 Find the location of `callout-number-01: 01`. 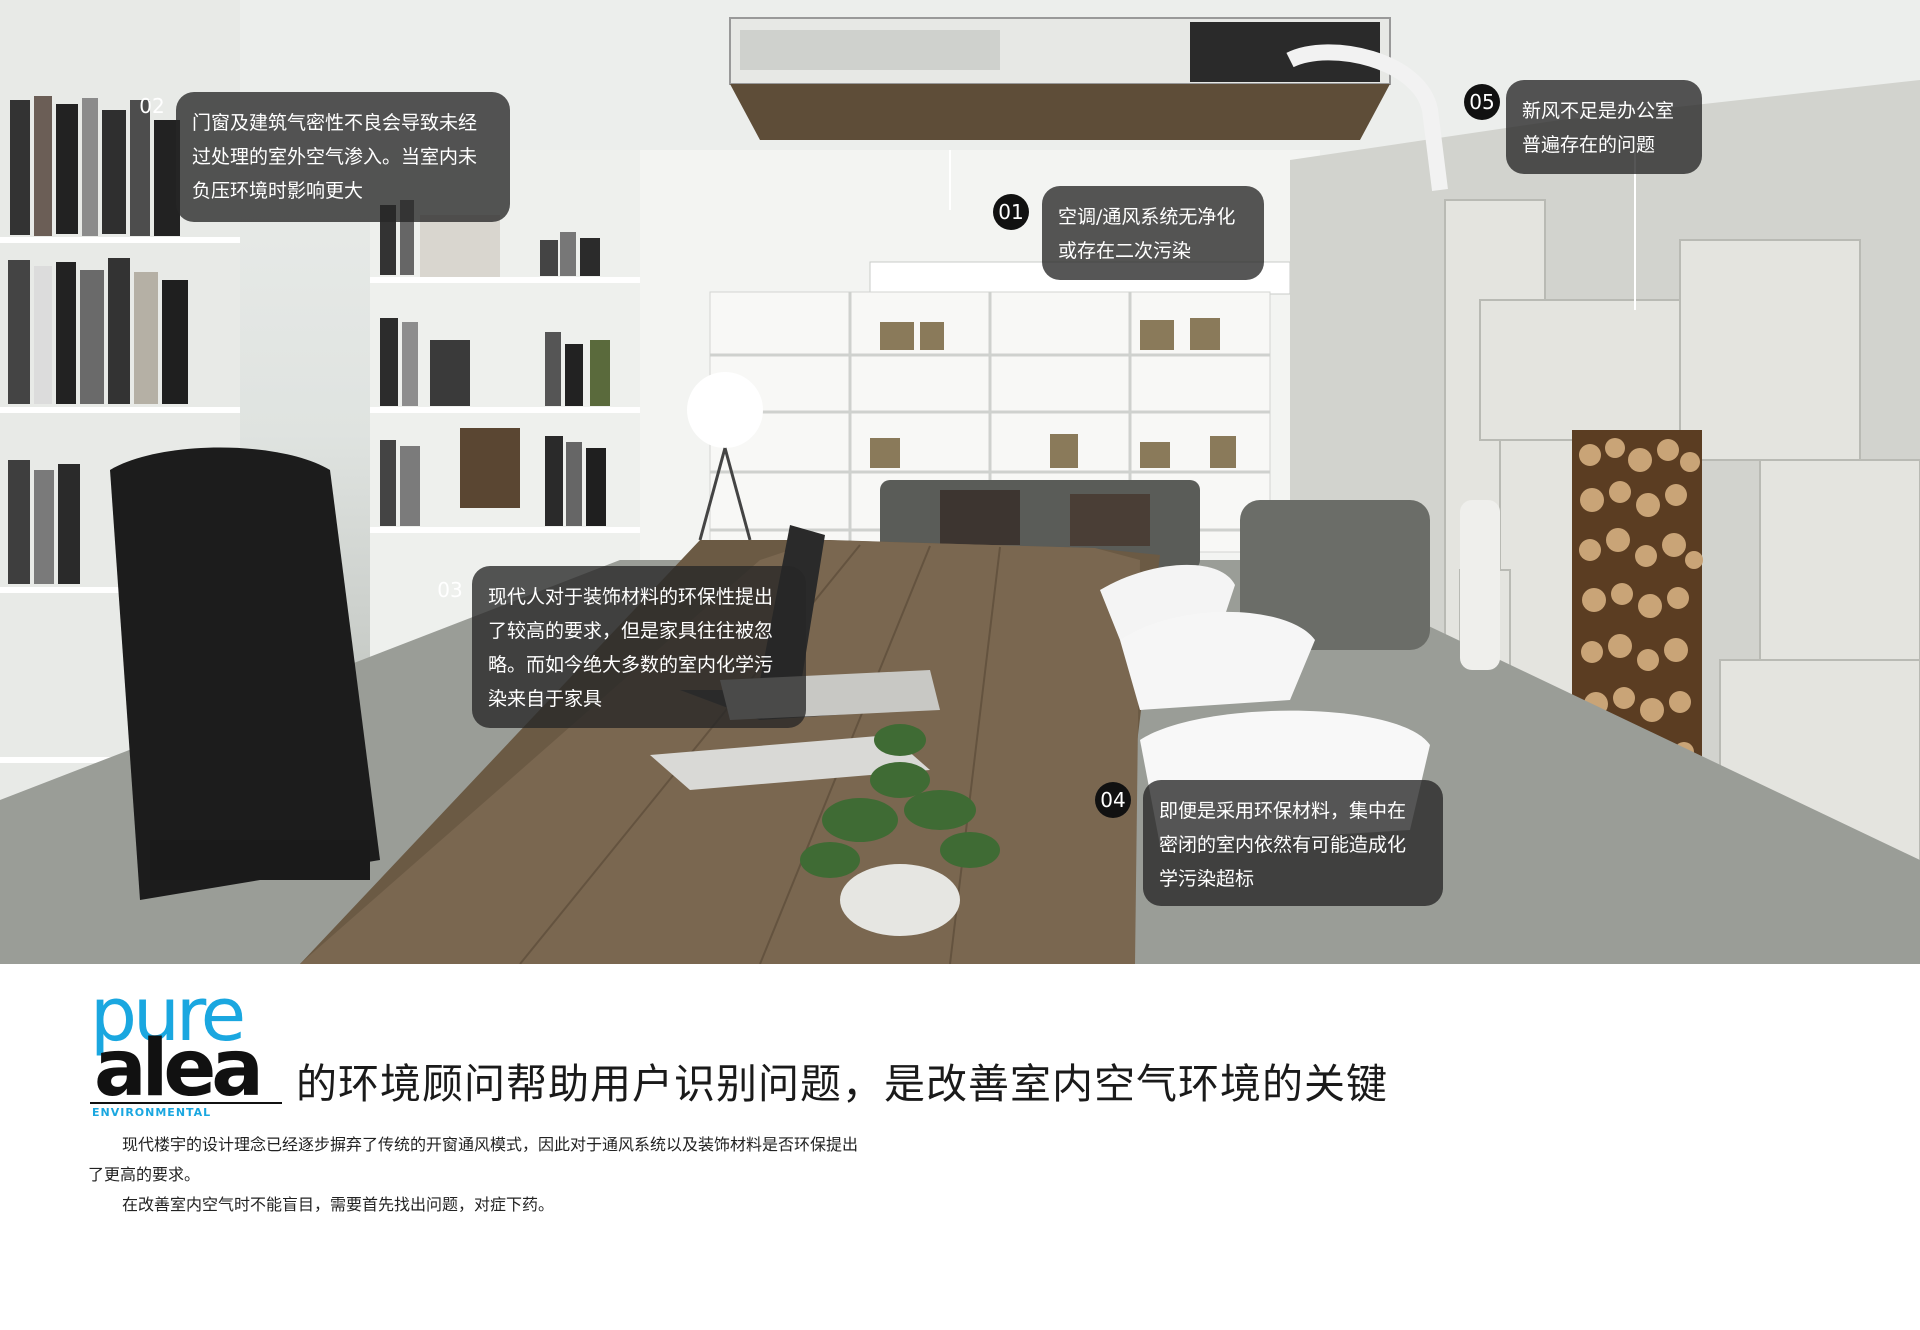

callout-number-01: 01 is located at coordinates (1011, 212).